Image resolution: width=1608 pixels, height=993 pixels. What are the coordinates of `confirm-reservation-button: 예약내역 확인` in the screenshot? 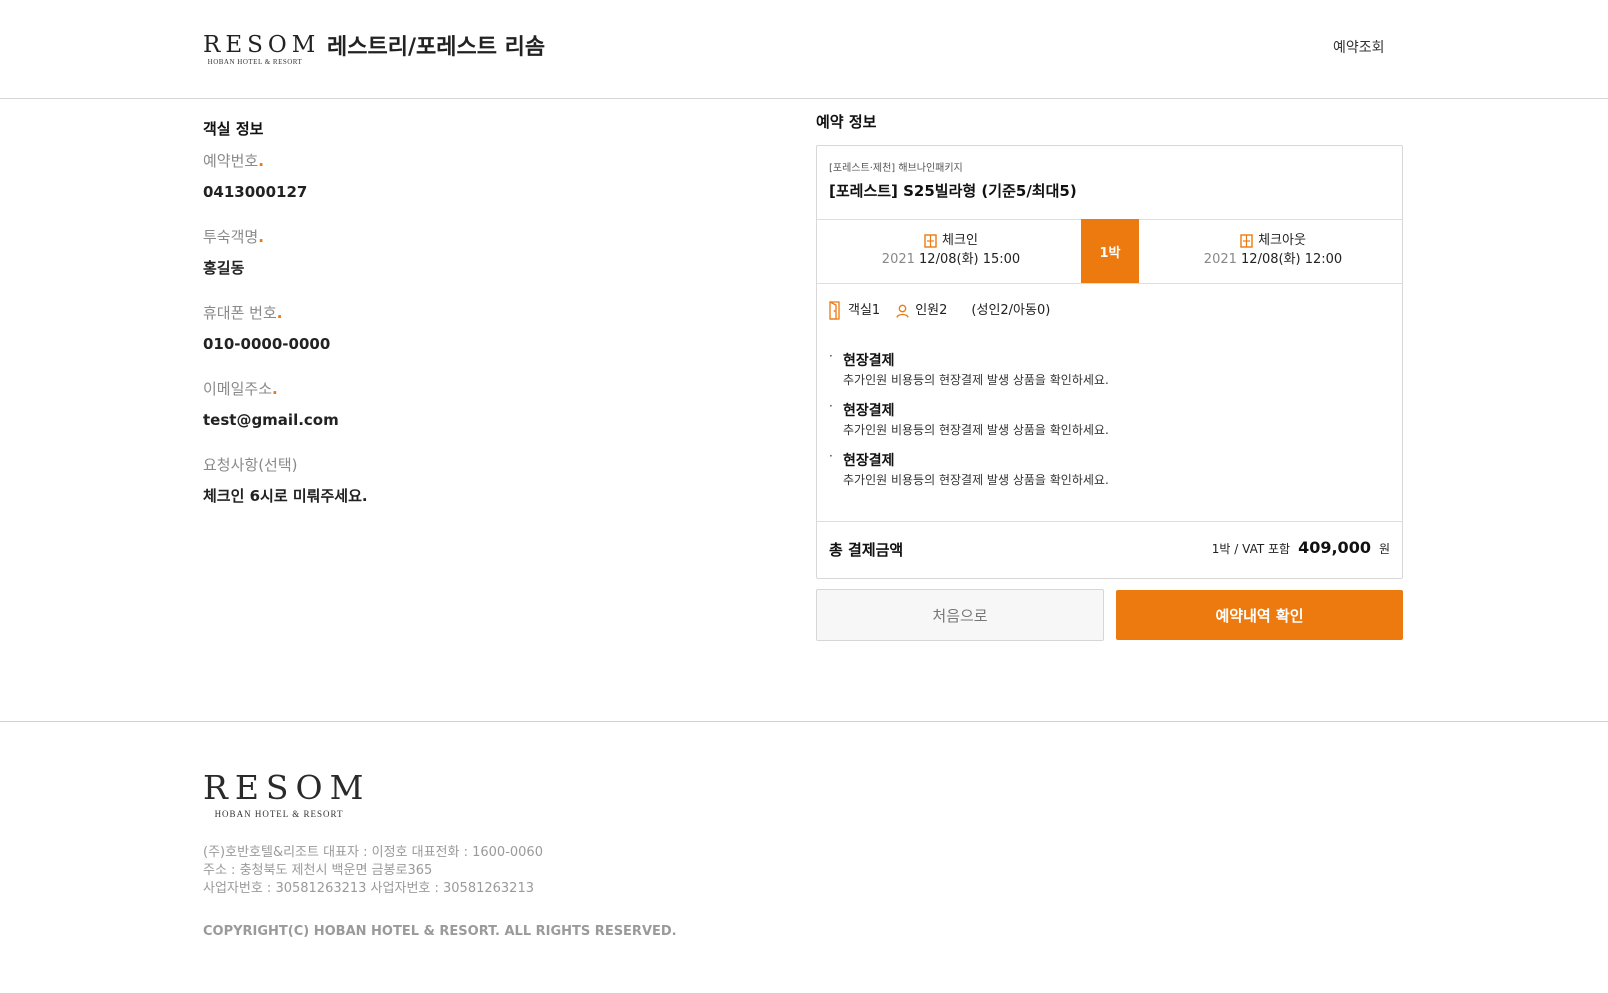 It's located at (1259, 615).